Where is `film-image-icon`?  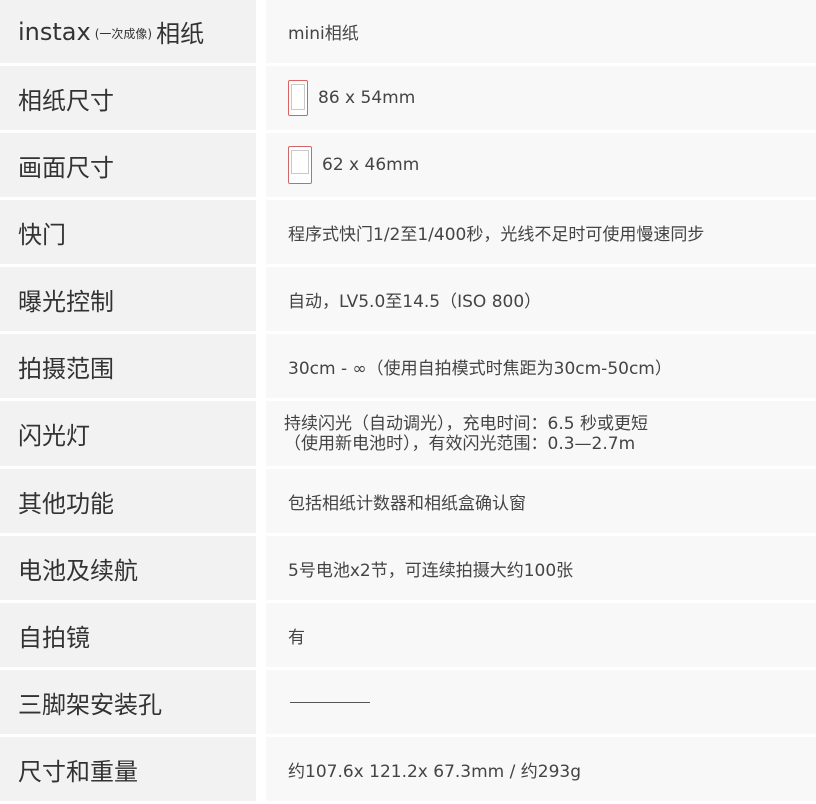
film-image-icon is located at coordinates (300, 165).